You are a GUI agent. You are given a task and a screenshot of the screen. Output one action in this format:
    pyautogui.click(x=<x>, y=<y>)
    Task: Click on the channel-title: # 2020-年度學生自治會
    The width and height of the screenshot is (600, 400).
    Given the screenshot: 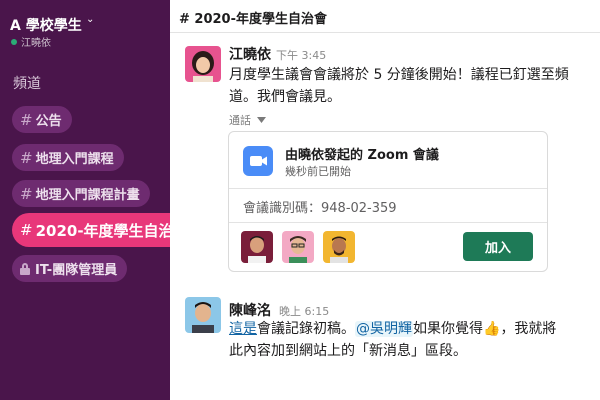 What is the action you would take?
    pyautogui.click(x=253, y=17)
    